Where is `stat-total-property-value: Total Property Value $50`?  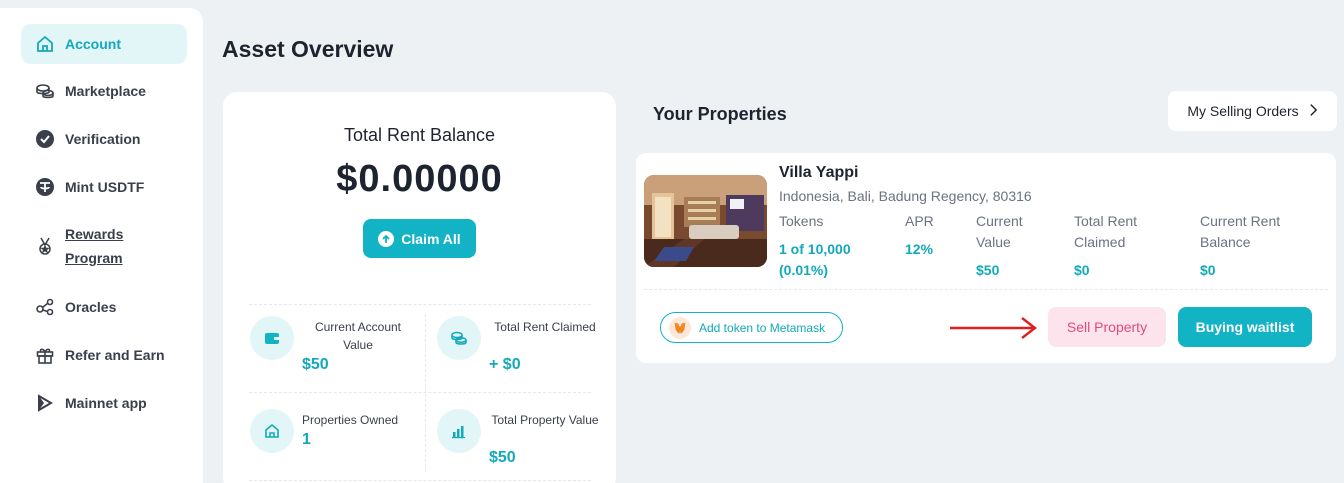 stat-total-property-value: Total Property Value $50 is located at coordinates (522, 446).